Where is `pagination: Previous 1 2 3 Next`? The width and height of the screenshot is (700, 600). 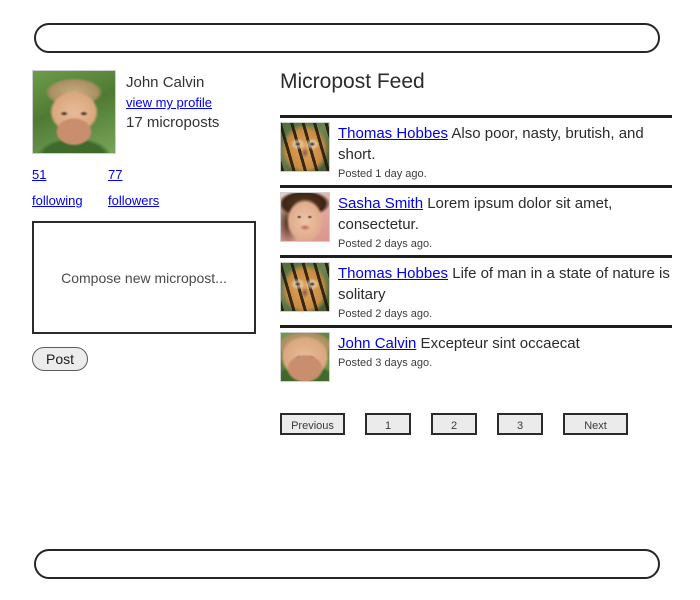
pagination: Previous 1 2 3 Next is located at coordinates (476, 424).